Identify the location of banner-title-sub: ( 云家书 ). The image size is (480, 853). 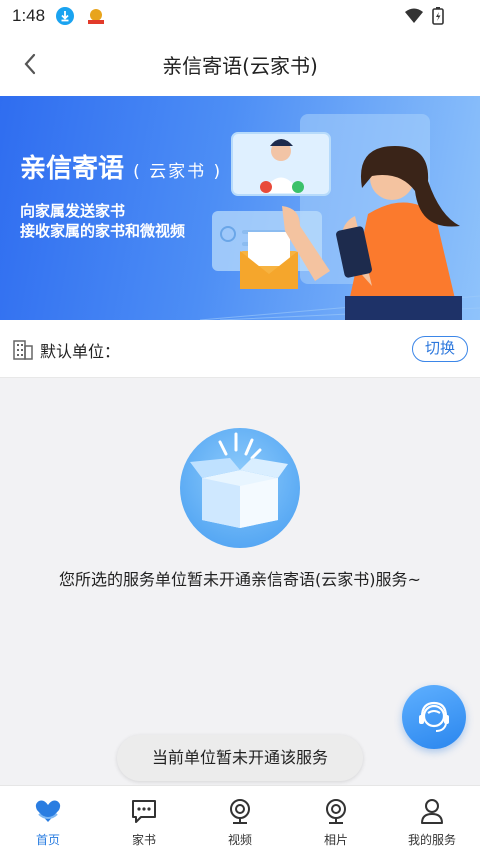
(178, 172).